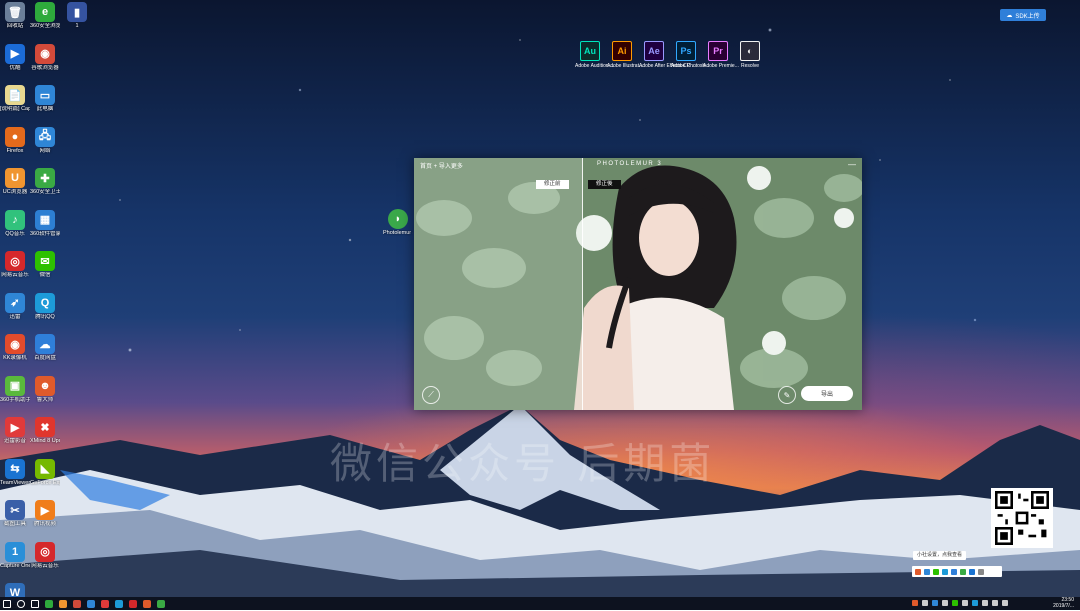 The image size is (1080, 611). I want to click on desktop-icon-label: Capture One 12, so click(15, 565).